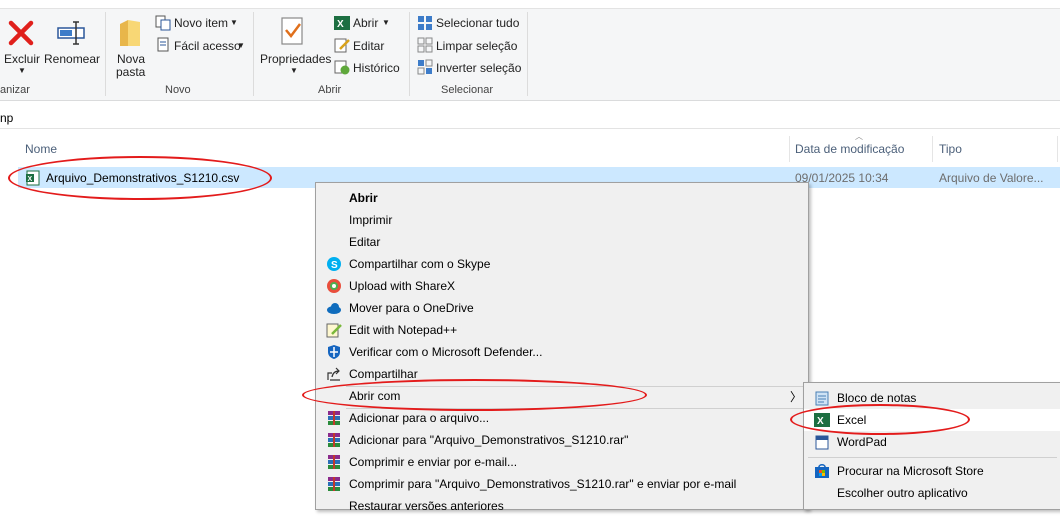  Describe the element at coordinates (334, 330) in the screenshot. I see `notepadpp-icon` at that location.